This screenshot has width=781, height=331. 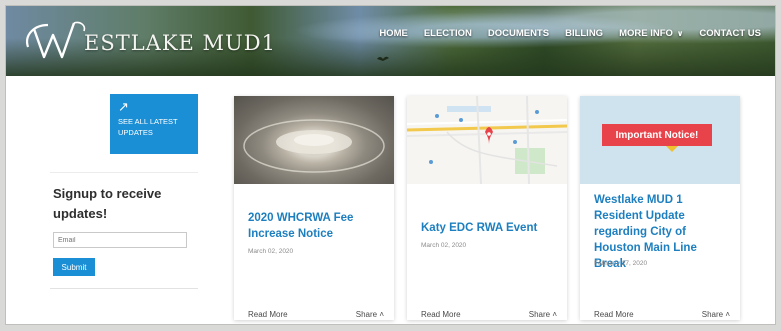 I want to click on nav-more-info-label: MORE INFO, so click(x=646, y=33).